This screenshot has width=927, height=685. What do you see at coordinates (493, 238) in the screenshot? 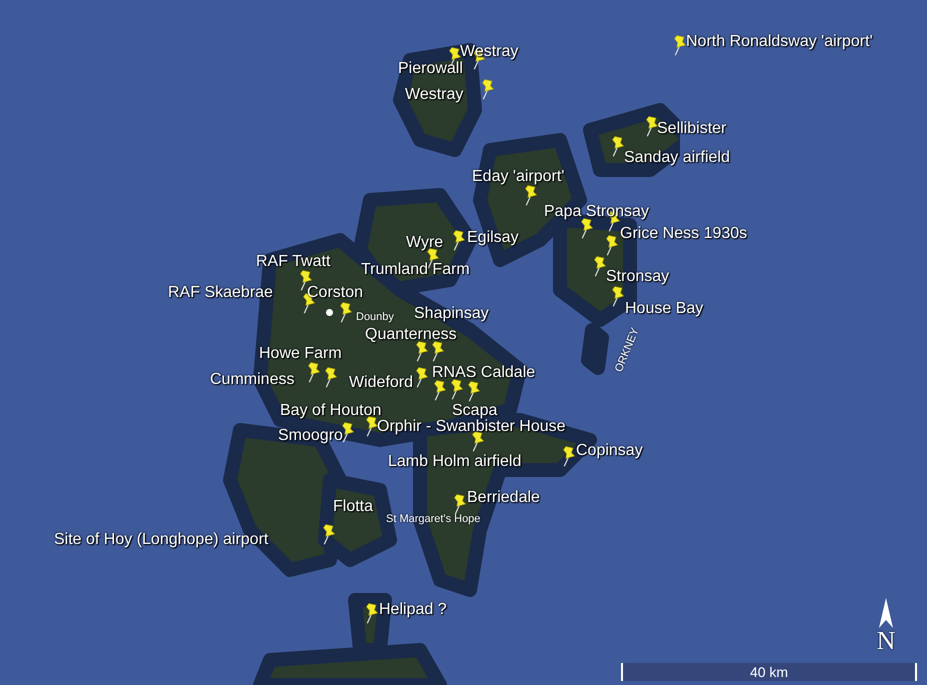
I see `placemark-label: Egilsay` at bounding box center [493, 238].